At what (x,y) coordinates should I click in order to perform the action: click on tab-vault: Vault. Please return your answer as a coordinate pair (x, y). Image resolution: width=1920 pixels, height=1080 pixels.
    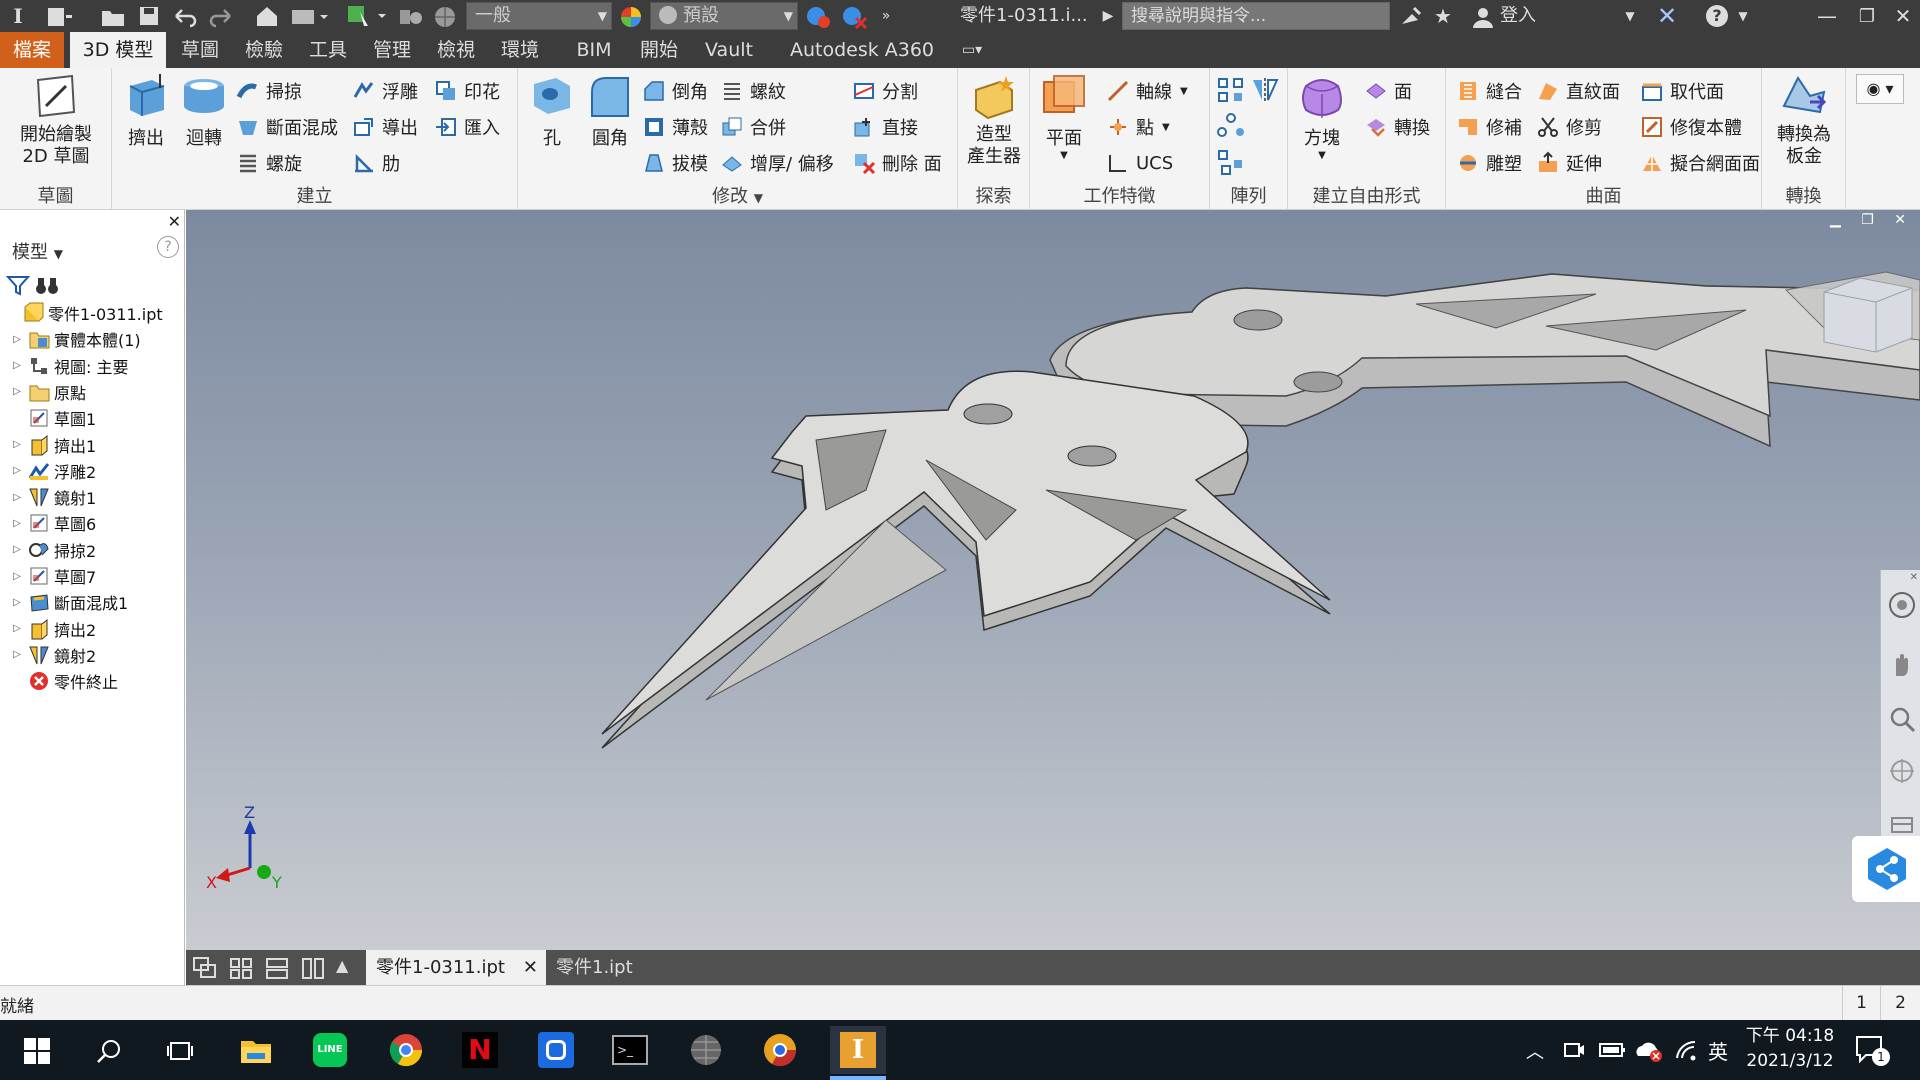
    Looking at the image, I should click on (729, 50).